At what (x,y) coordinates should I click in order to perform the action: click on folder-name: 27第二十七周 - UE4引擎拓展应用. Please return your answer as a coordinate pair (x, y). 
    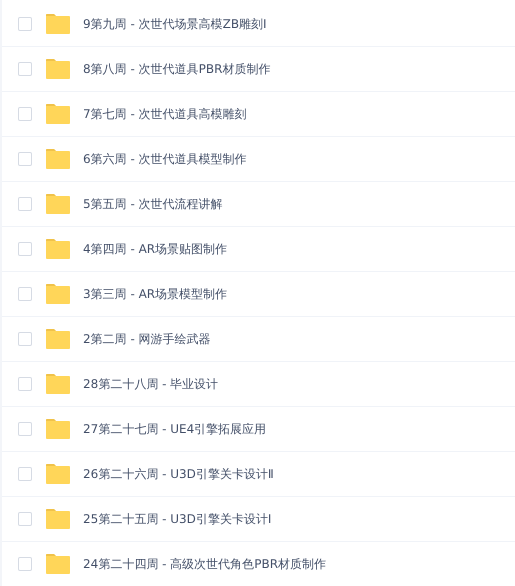
    Looking at the image, I should click on (174, 429).